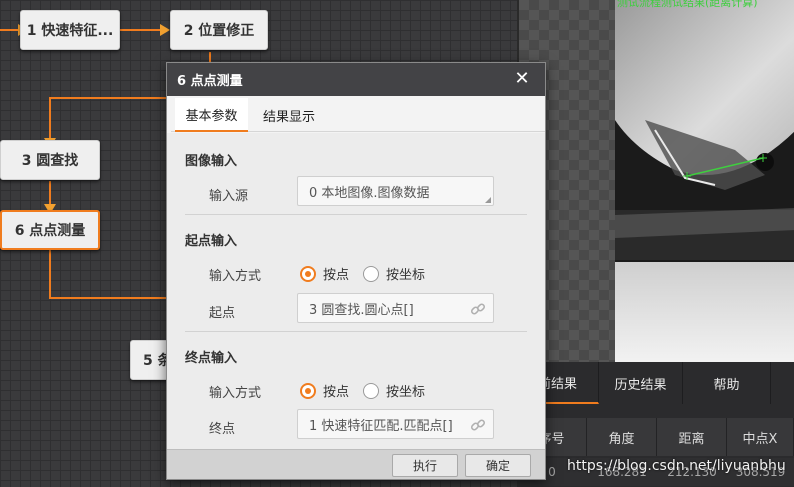 Image resolution: width=794 pixels, height=487 pixels. Describe the element at coordinates (488, 200) in the screenshot. I see `dropdown-corner-icon` at that location.